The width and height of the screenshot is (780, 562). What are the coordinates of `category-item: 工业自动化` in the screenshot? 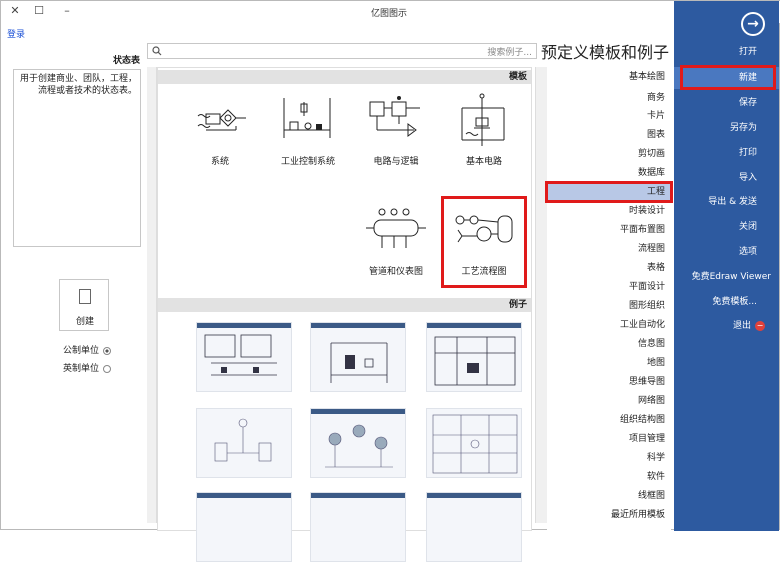 It's located at (609, 325).